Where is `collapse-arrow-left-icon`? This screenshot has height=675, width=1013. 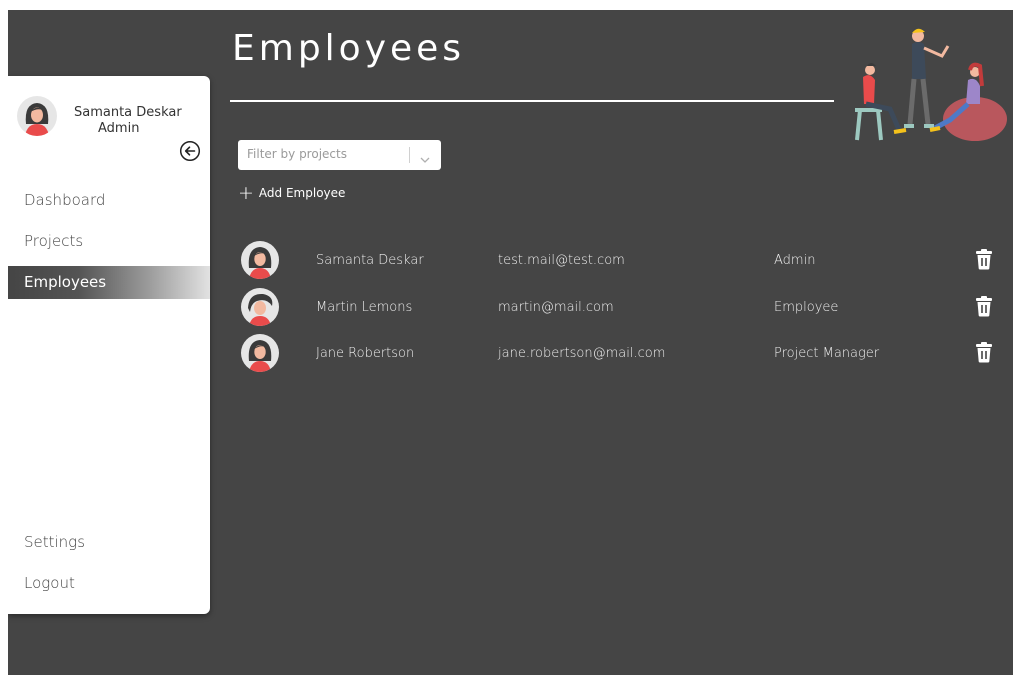
collapse-arrow-left-icon is located at coordinates (190, 151).